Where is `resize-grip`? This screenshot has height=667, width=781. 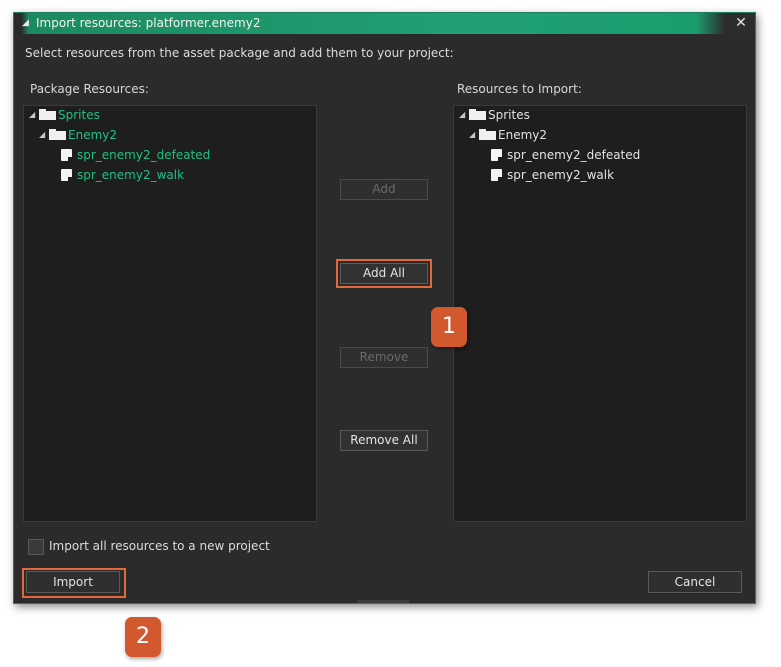 resize-grip is located at coordinates (383, 601).